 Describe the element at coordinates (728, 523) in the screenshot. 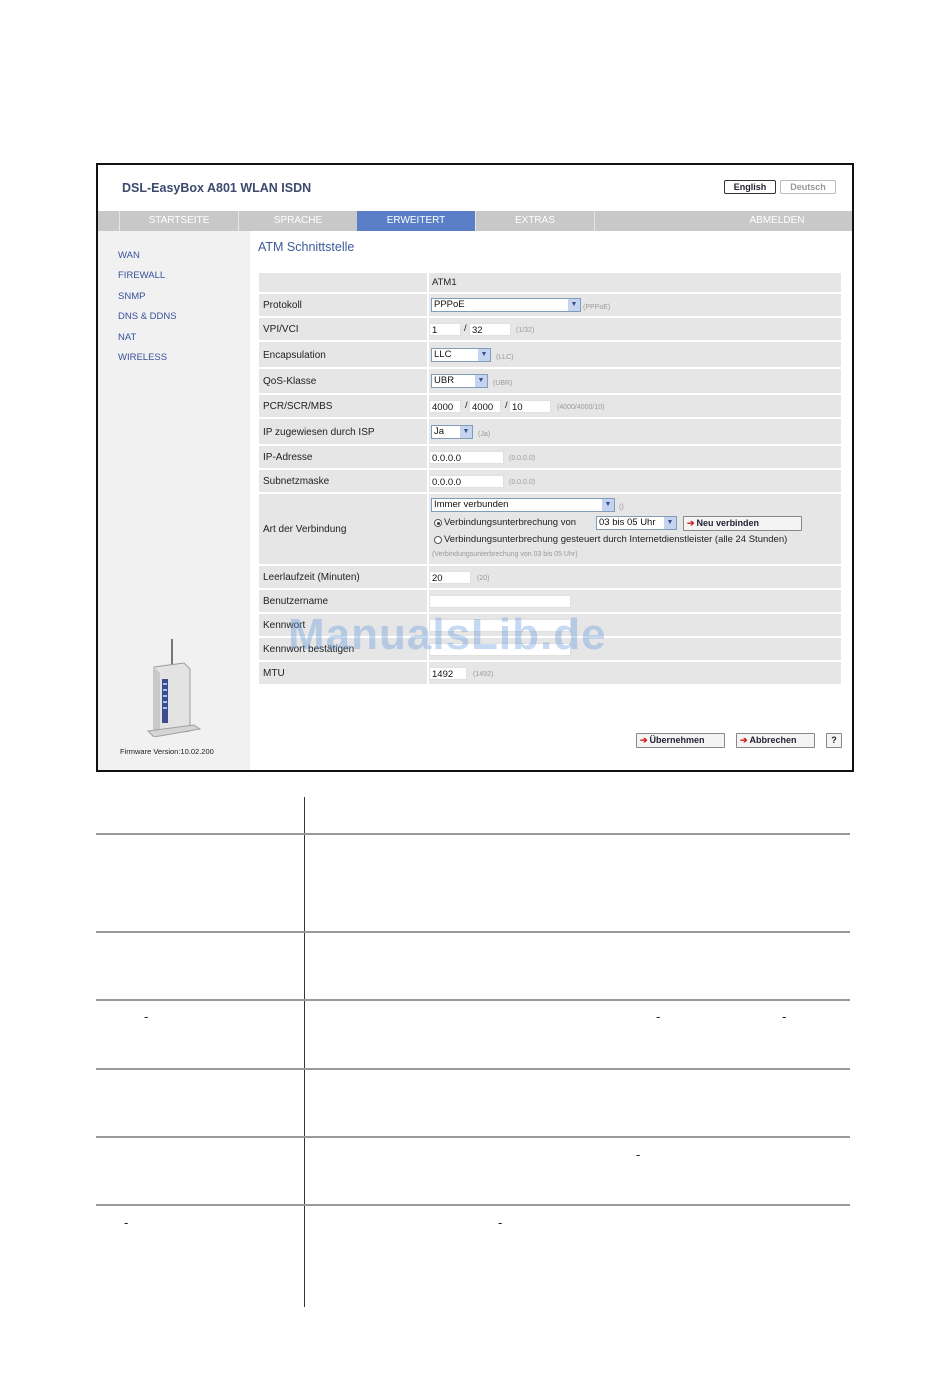

I see `reconnect-label: Neu verbinden` at that location.